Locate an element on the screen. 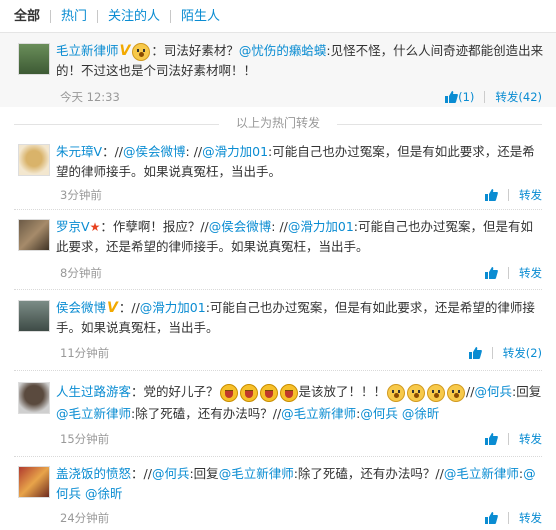 The image size is (556, 530). timestamp: 11分钟前 is located at coordinates (84, 353).